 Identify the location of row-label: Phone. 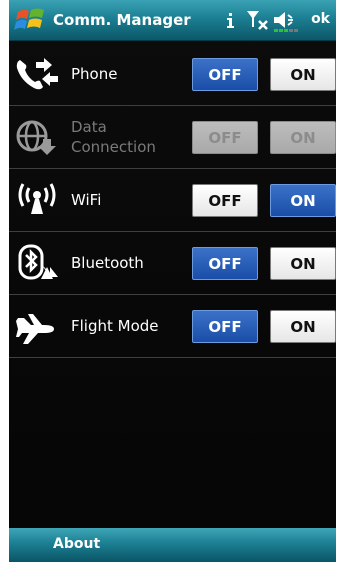
(94, 74).